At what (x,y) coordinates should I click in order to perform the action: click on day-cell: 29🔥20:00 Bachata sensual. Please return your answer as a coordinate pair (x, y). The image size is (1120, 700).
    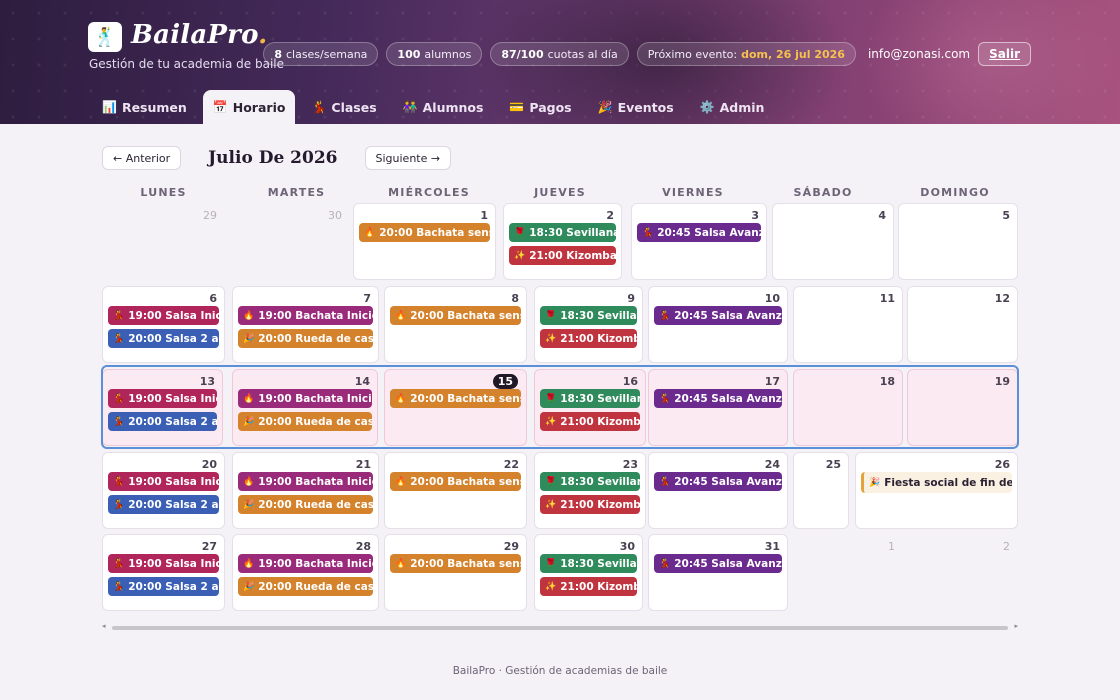
    Looking at the image, I should click on (455, 572).